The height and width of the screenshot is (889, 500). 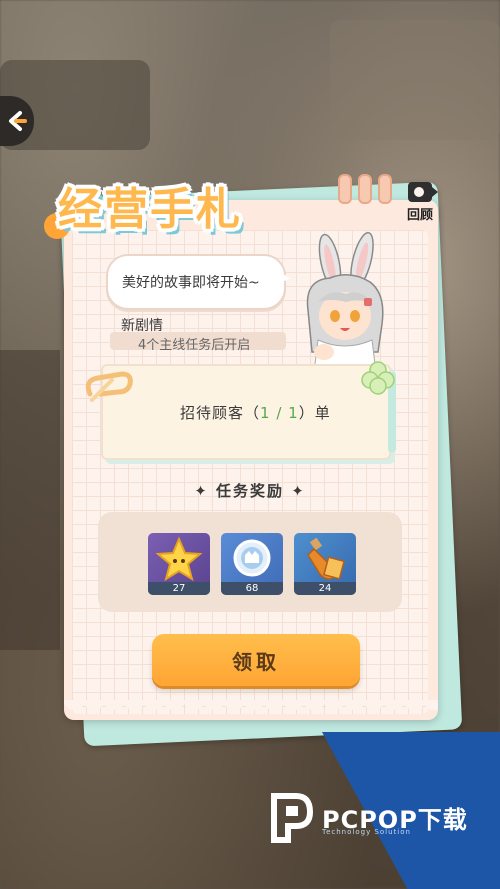 I want to click on back-arrow-icon, so click(x=18, y=121).